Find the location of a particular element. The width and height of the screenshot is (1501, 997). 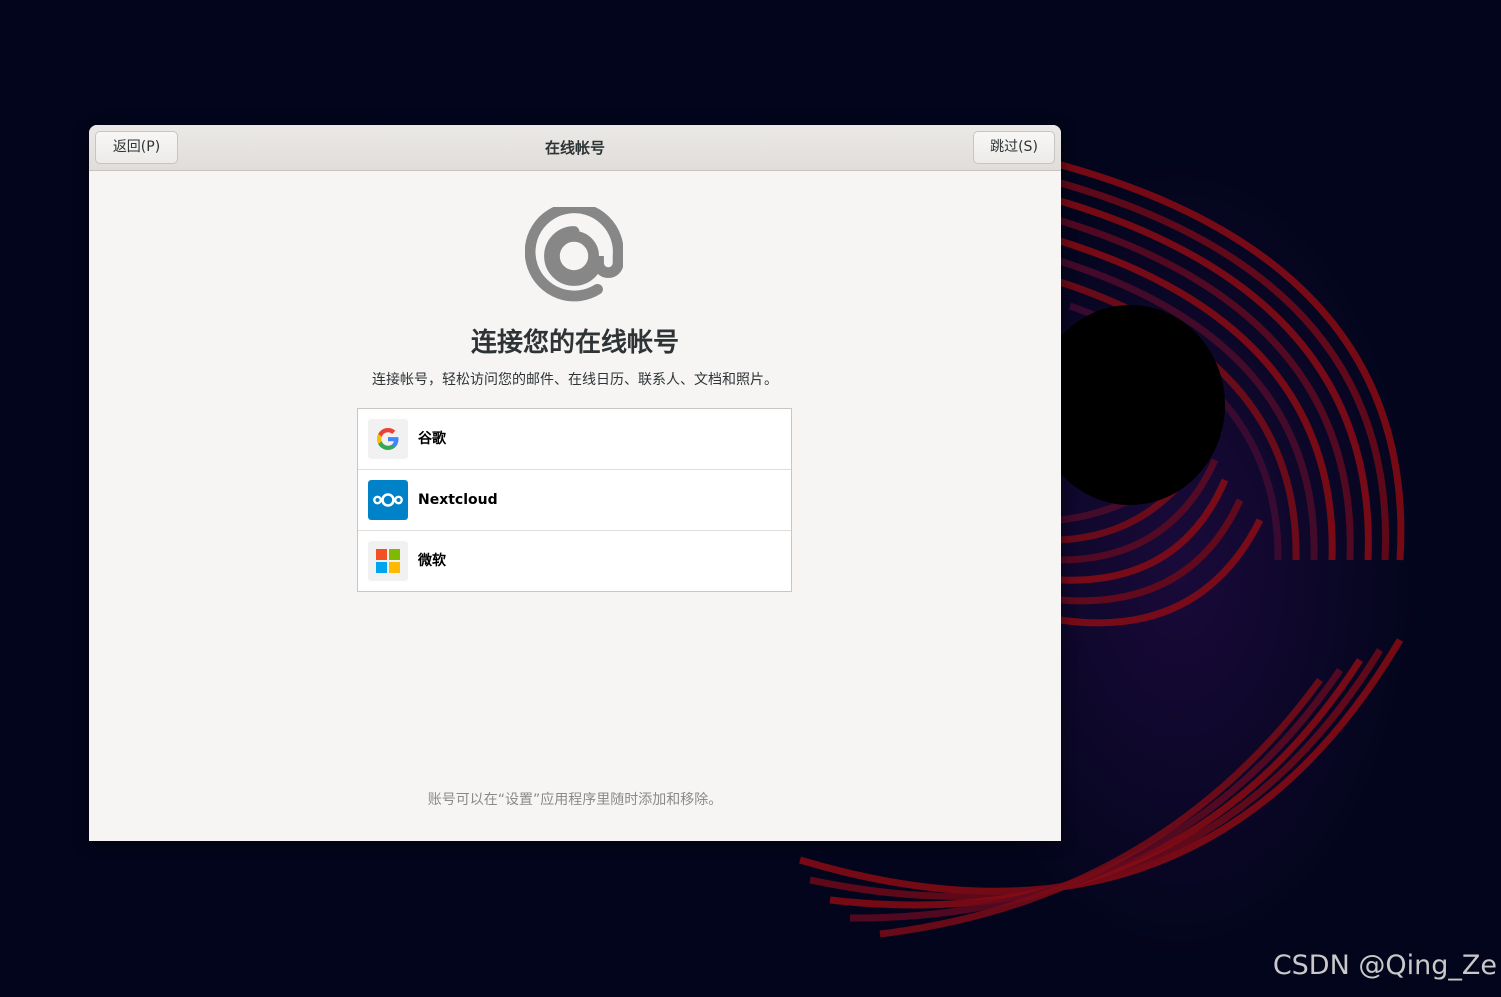

page-heading: 连接您的在线帐号 is located at coordinates (574, 343).